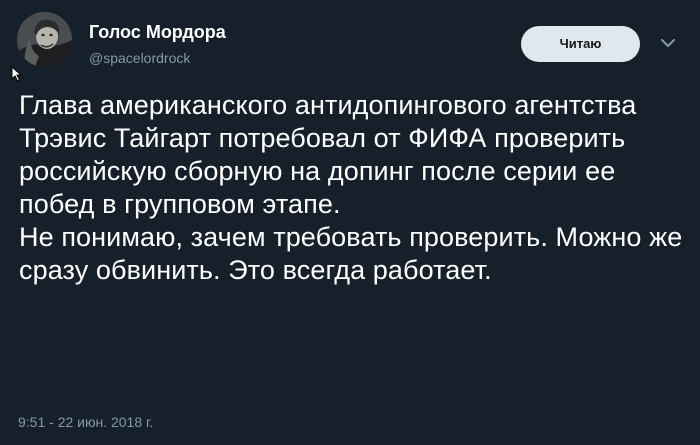 This screenshot has height=445, width=700. I want to click on tweet-timestamp: 9:51 - 22 июн. 2018 г., so click(85, 422).